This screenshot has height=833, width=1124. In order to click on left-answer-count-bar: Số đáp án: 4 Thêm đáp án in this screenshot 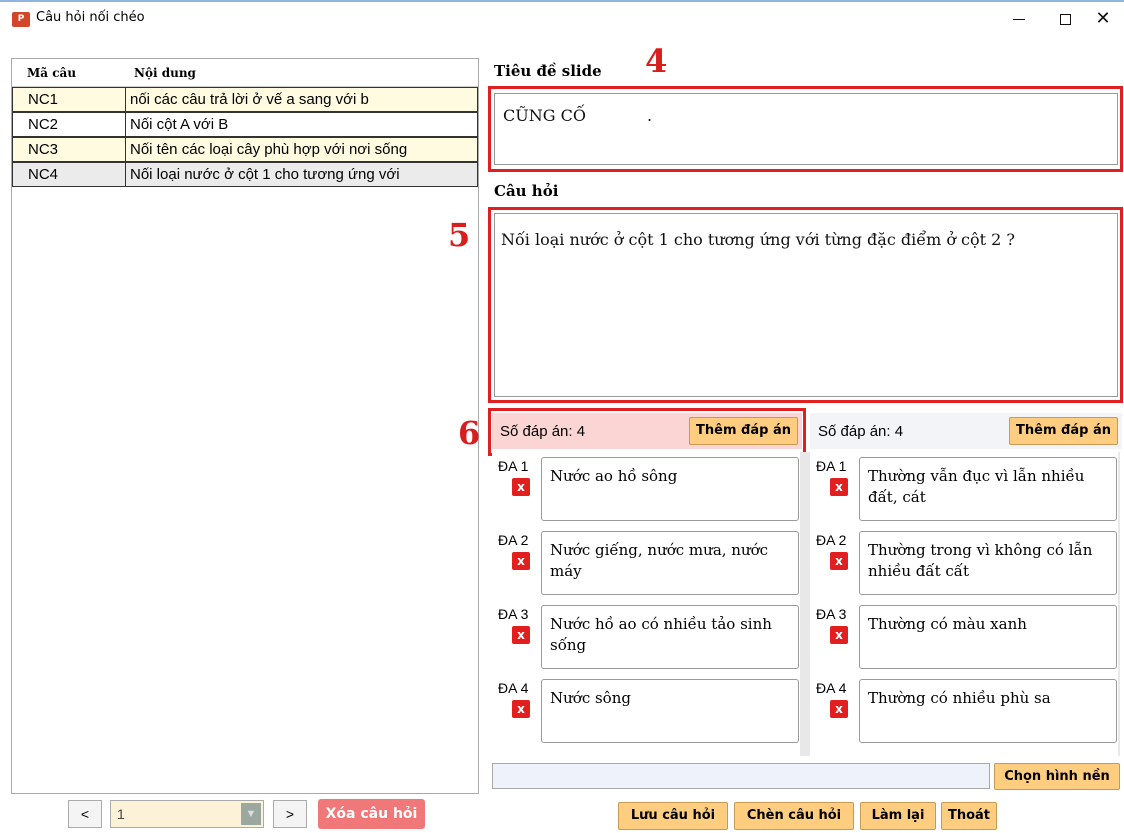, I will do `click(647, 431)`.